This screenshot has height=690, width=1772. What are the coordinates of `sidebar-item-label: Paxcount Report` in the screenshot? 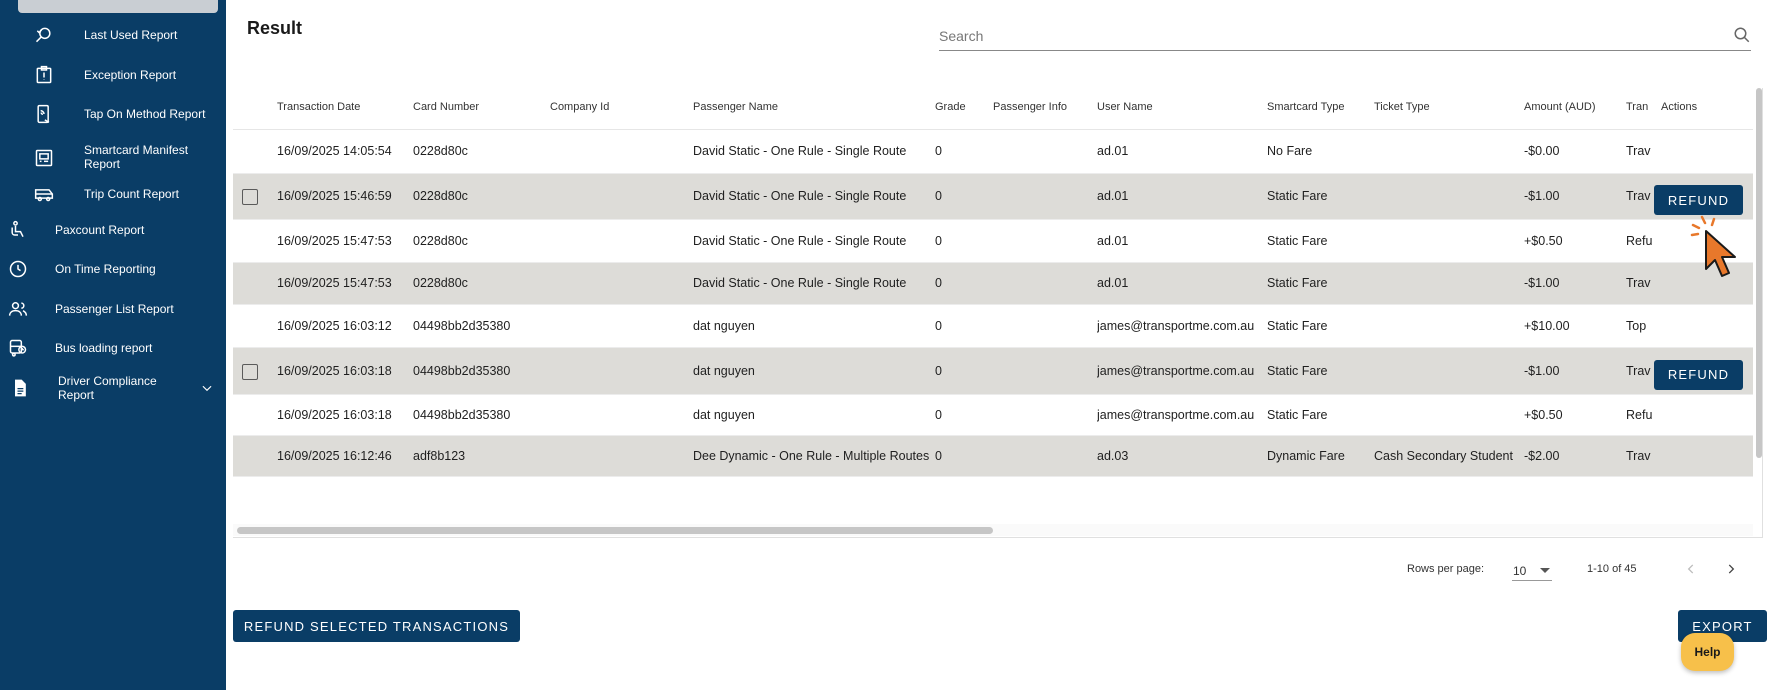 It's located at (100, 230).